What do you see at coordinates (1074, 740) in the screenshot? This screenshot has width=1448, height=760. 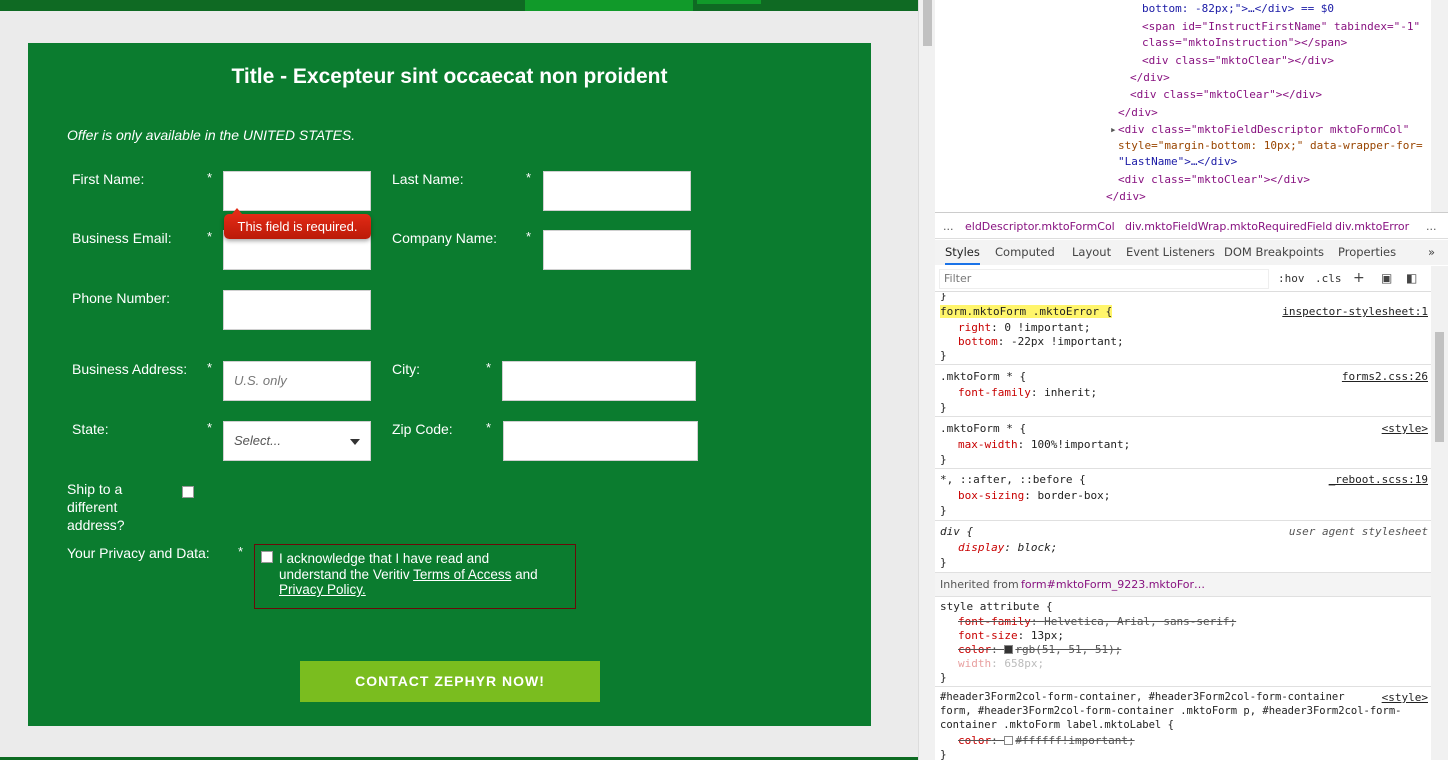 I see `property-value: #ffffff!important;` at bounding box center [1074, 740].